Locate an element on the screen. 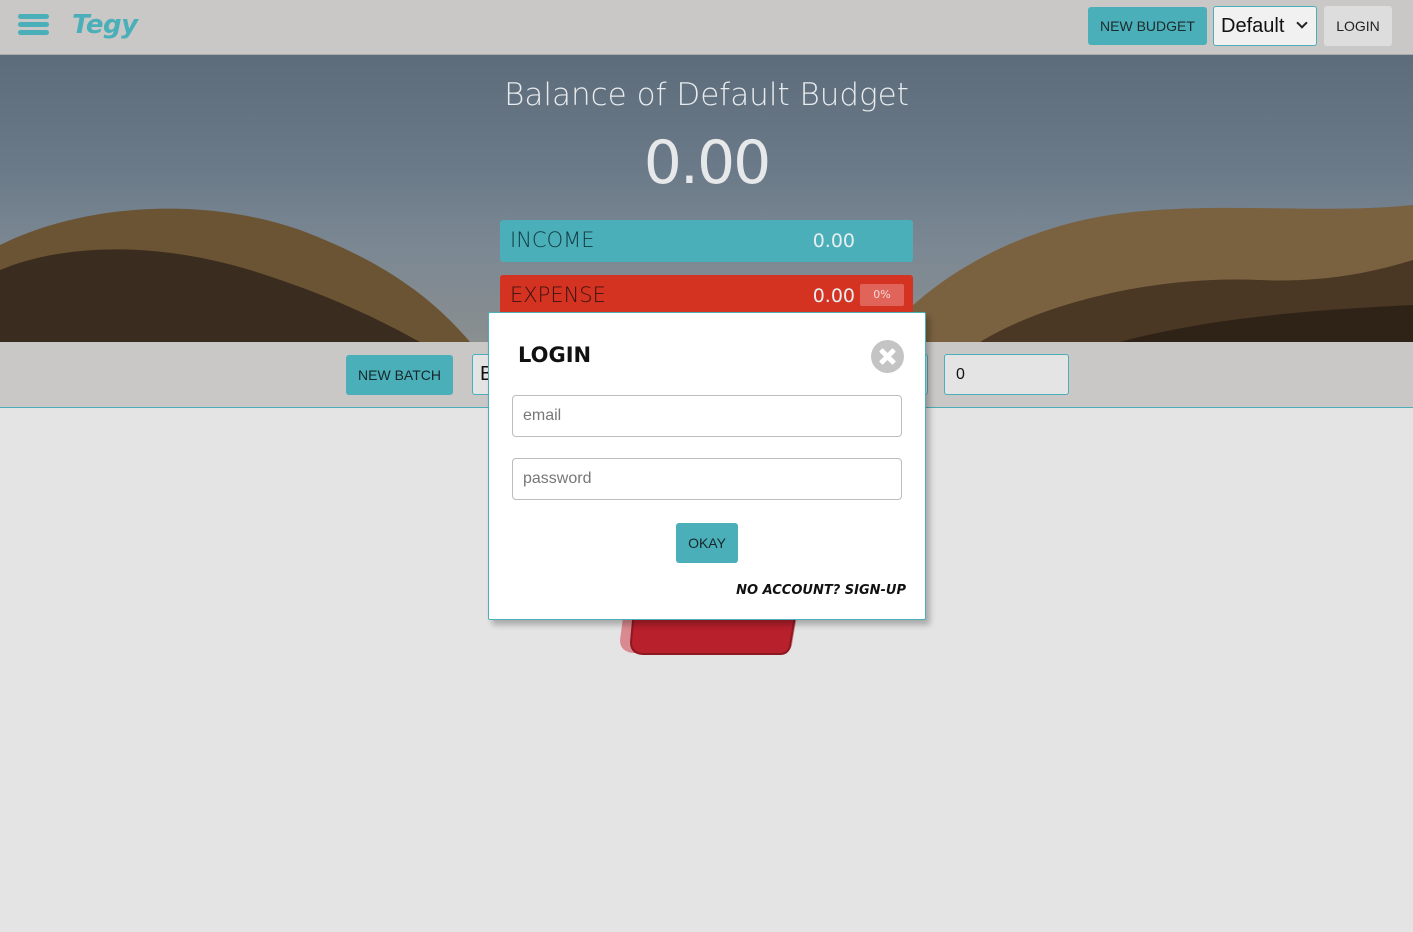 The height and width of the screenshot is (932, 1413). okay-button: OKAY is located at coordinates (707, 543).